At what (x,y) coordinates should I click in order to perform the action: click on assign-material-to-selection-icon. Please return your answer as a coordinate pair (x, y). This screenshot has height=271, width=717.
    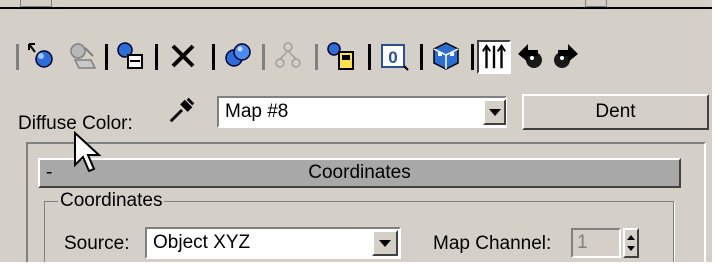
    Looking at the image, I should click on (130, 56).